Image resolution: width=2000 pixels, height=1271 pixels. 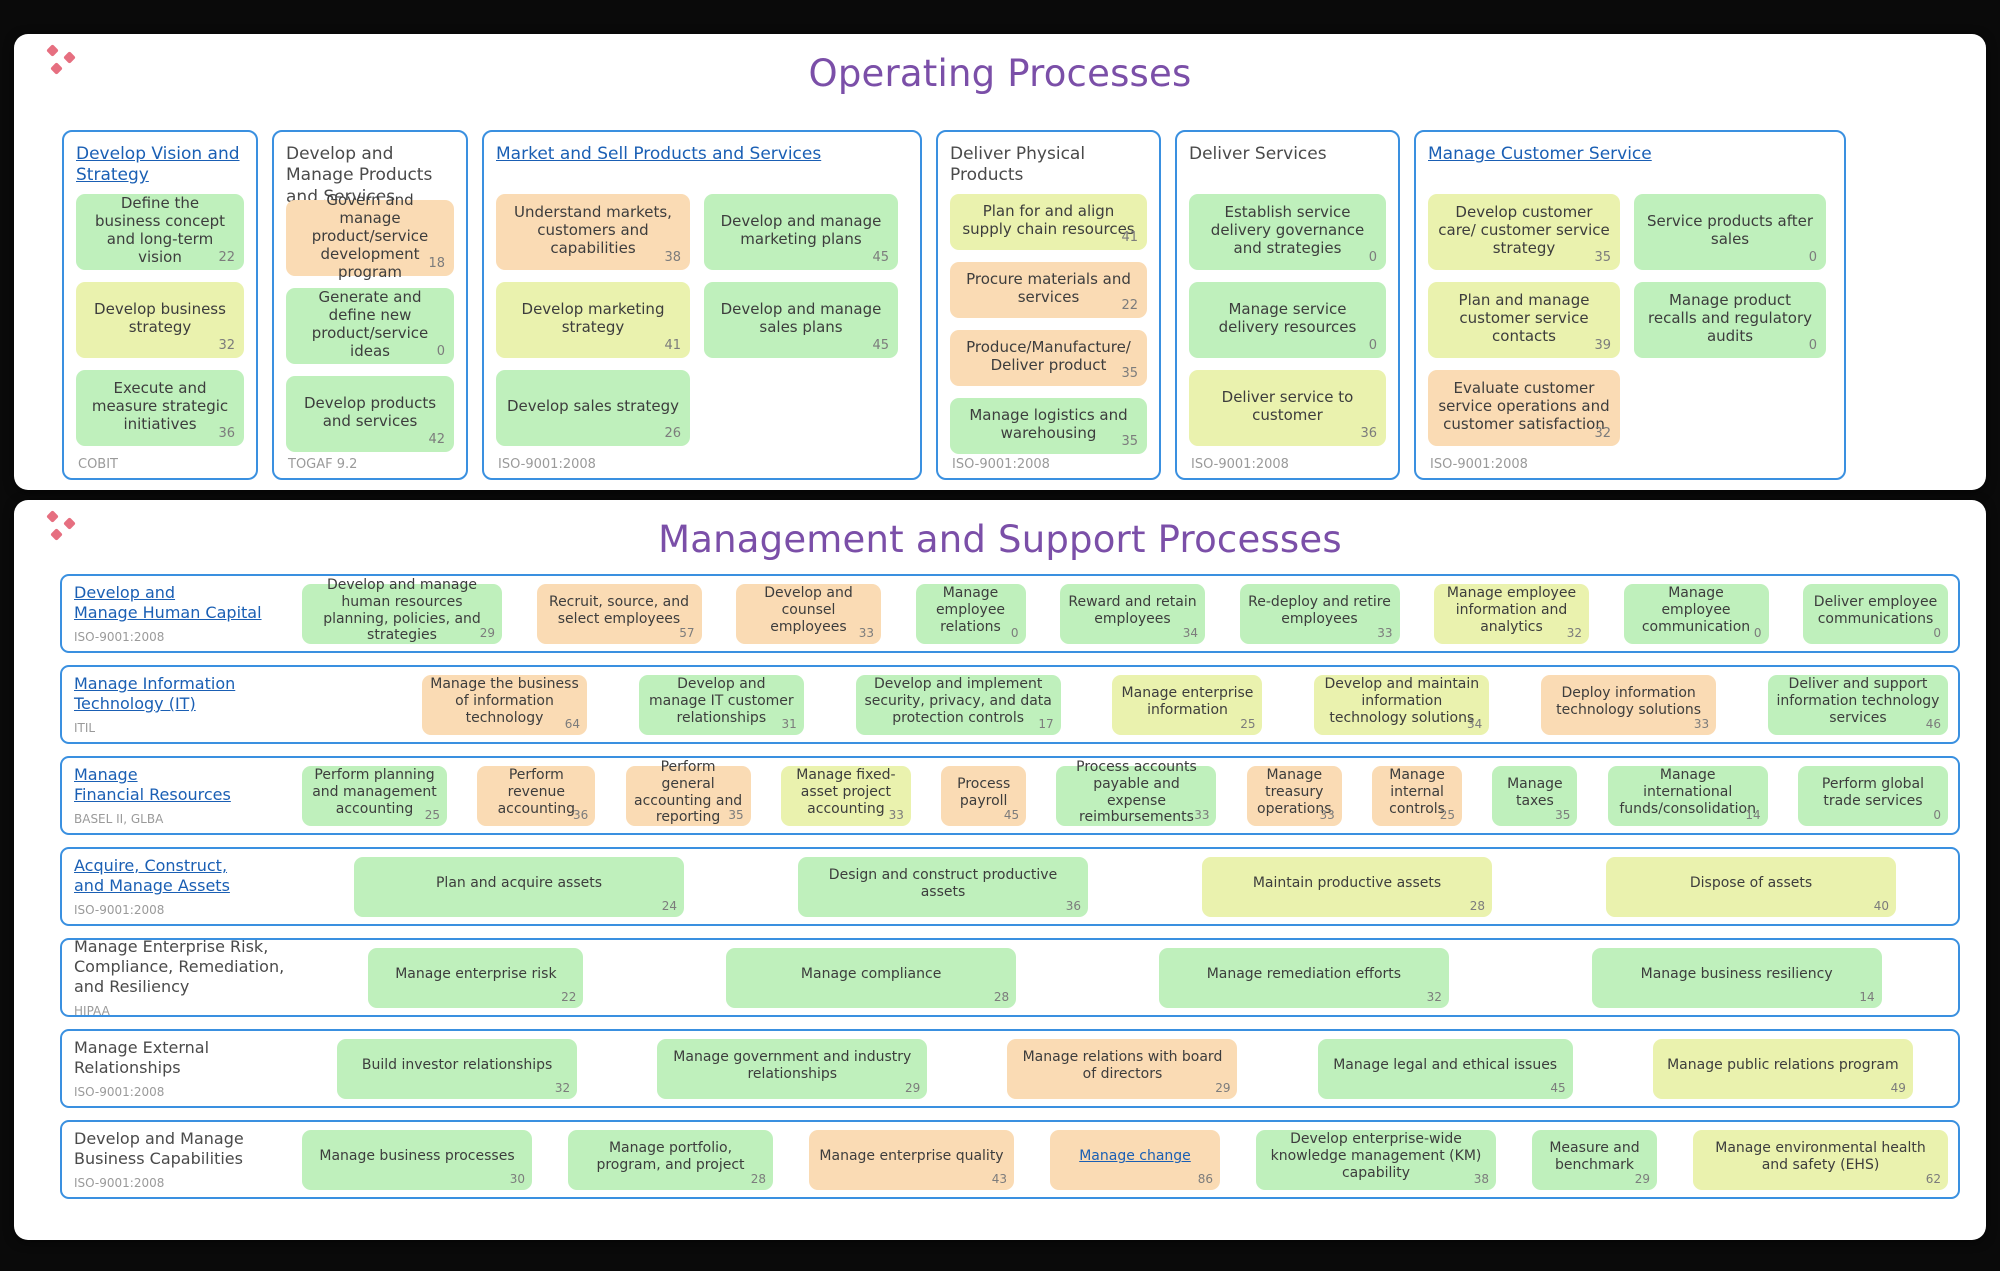 I want to click on process-card-label: Manage employee relations, so click(x=970, y=610).